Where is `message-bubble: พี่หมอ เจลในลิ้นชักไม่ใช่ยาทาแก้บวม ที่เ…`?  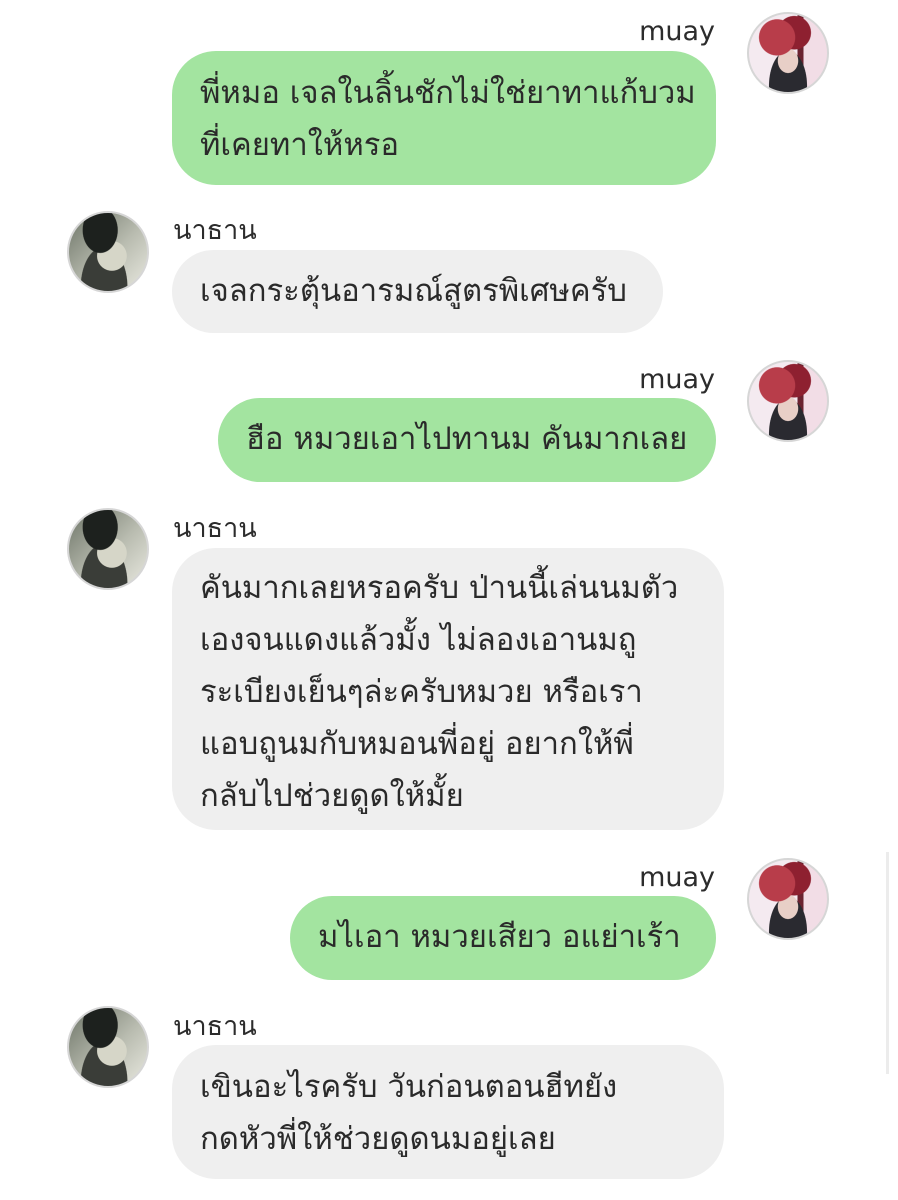 message-bubble: พี่หมอ เจลในลิ้นชักไม่ใช่ยาทาแก้บวม ที่เ… is located at coordinates (444, 118).